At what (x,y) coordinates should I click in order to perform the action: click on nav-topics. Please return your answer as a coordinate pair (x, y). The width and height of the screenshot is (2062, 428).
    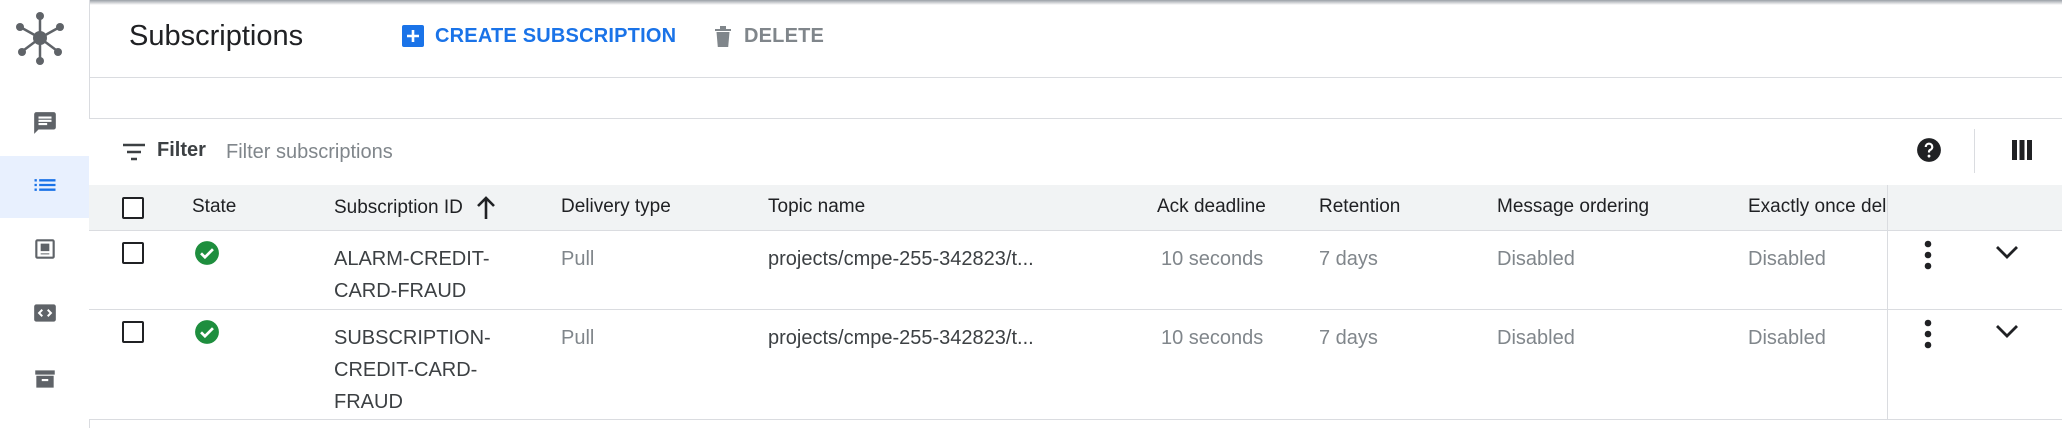
    Looking at the image, I should click on (44, 125).